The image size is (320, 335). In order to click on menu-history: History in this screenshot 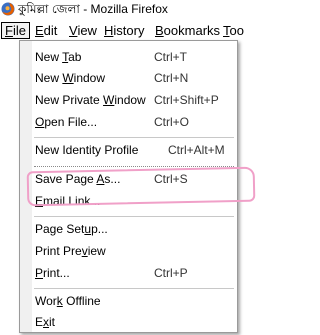, I will do `click(124, 30)`.